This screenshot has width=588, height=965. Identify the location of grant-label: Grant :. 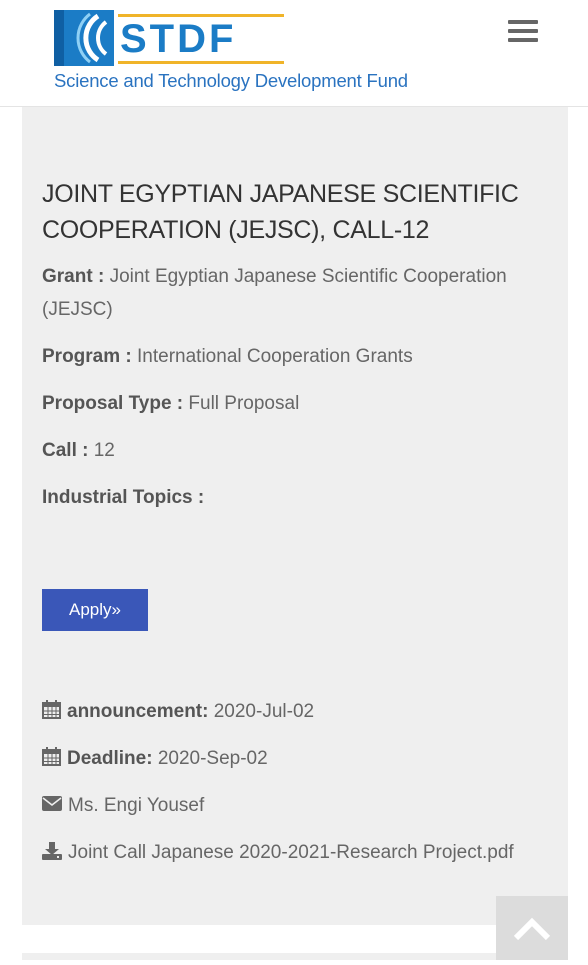
(73, 276).